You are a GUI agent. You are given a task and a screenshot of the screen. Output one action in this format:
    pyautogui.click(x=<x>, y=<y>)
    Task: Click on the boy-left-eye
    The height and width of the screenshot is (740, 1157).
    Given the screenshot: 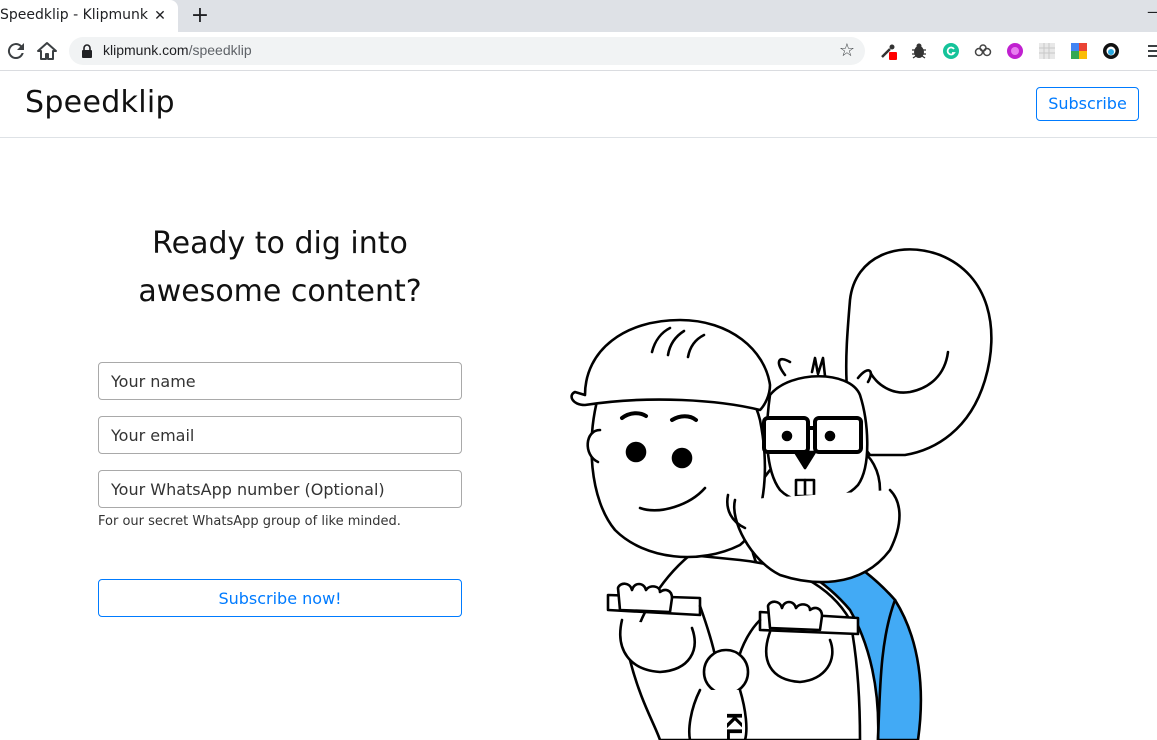 What is the action you would take?
    pyautogui.click(x=636, y=452)
    